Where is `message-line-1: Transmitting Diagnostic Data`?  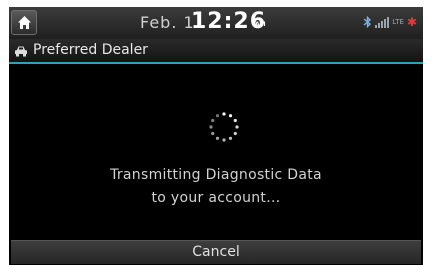 message-line-1: Transmitting Diagnostic Data is located at coordinates (216, 175).